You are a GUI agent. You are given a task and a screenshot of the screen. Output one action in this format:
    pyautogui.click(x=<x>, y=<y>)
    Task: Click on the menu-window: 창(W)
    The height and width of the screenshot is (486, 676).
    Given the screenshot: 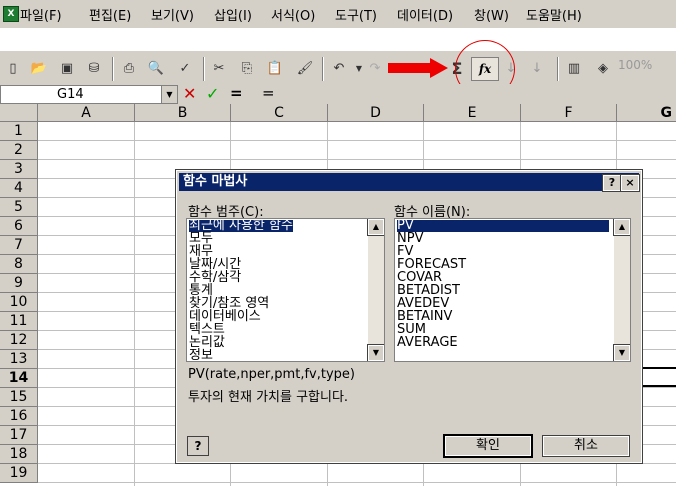 What is the action you would take?
    pyautogui.click(x=491, y=14)
    